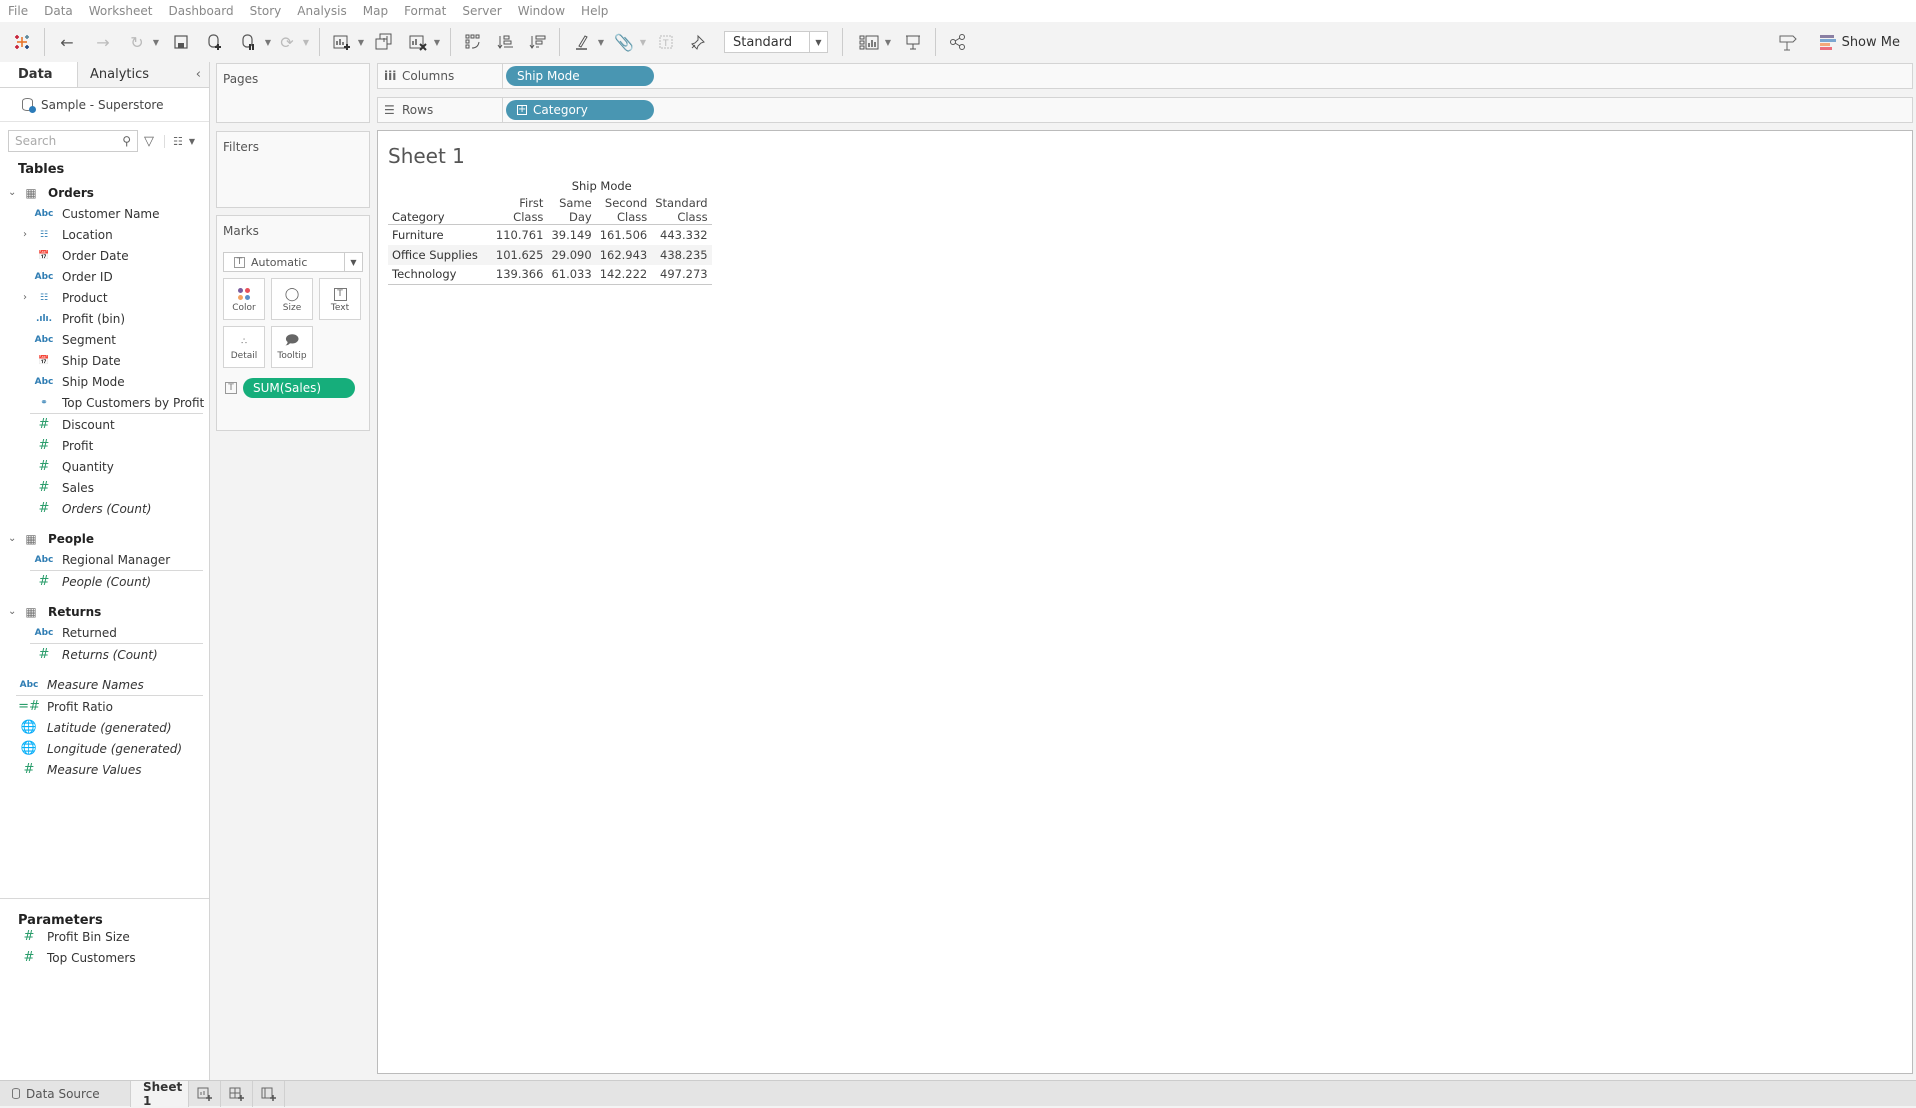 The width and height of the screenshot is (1916, 1108). I want to click on field-returned: Abc Returned, so click(104, 632).